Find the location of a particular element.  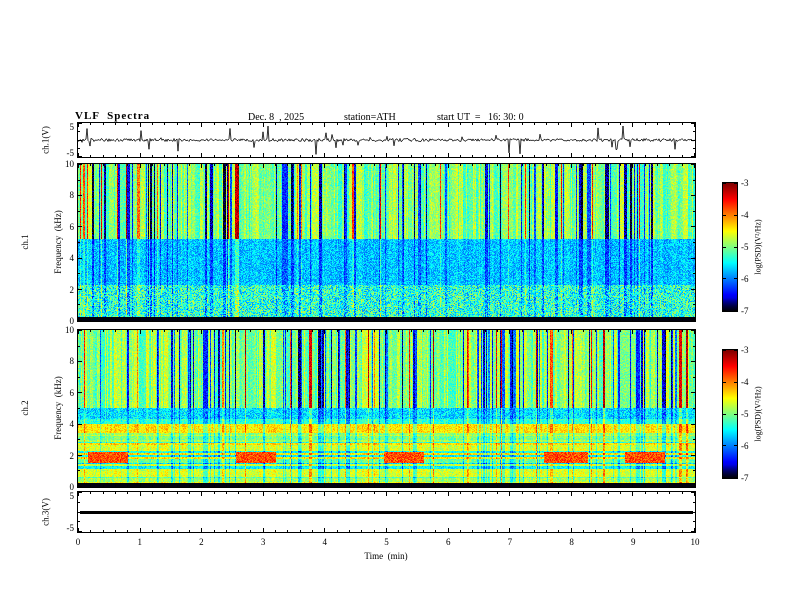

start-ut-label: start UT = 16: 30: 0 is located at coordinates (480, 117).